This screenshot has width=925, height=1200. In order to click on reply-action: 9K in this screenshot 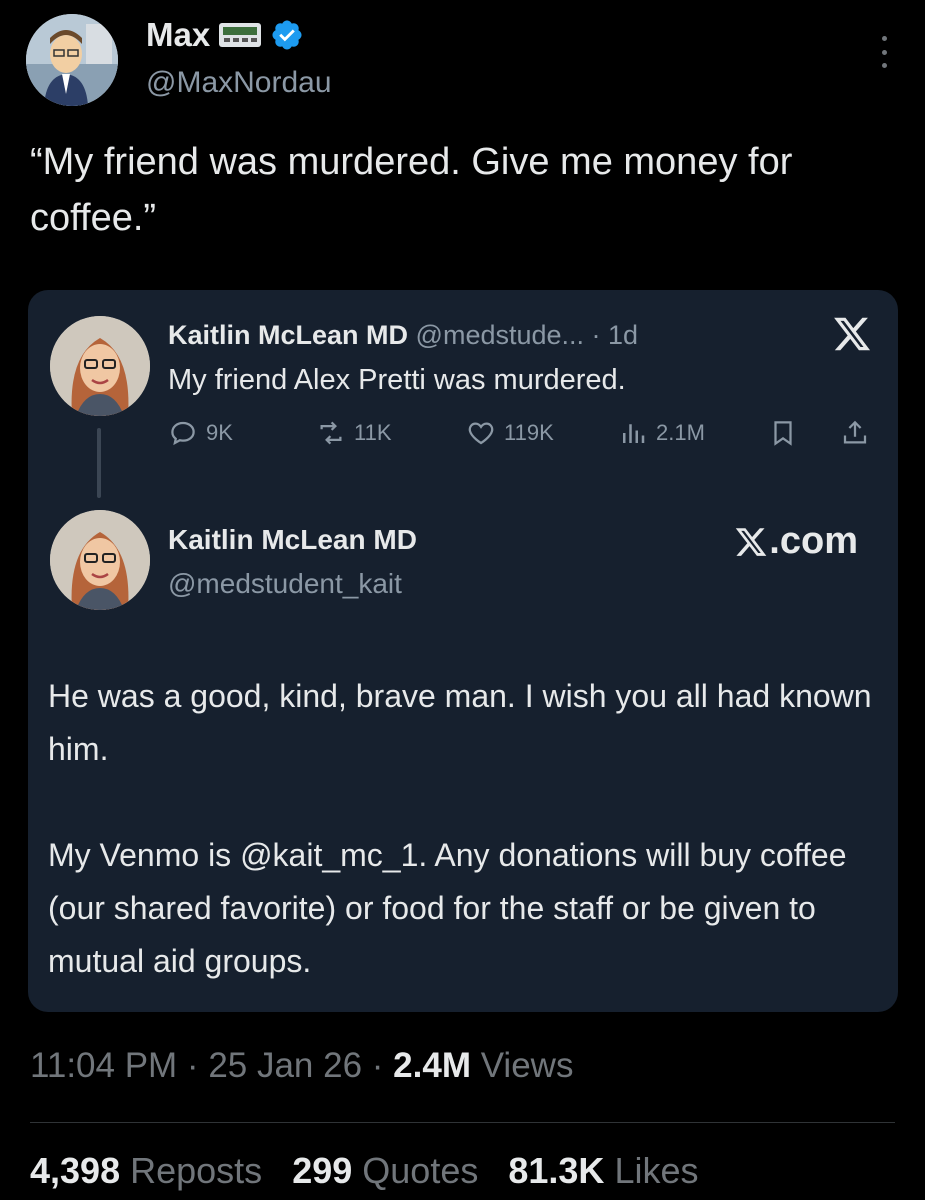, I will do `click(200, 433)`.